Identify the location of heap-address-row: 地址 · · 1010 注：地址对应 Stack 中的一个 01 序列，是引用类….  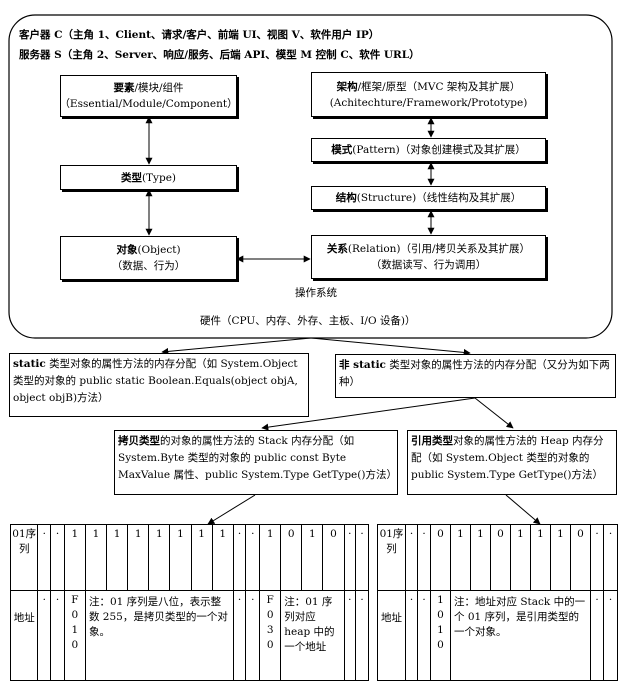
(497, 635).